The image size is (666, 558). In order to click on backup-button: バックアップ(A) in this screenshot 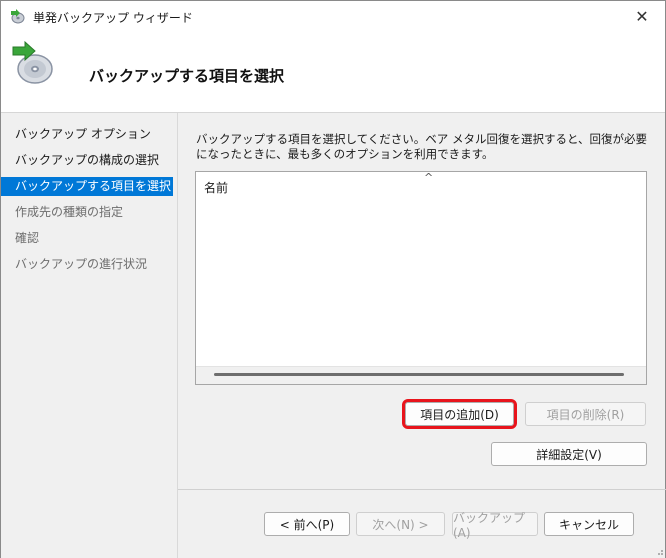, I will do `click(495, 525)`.